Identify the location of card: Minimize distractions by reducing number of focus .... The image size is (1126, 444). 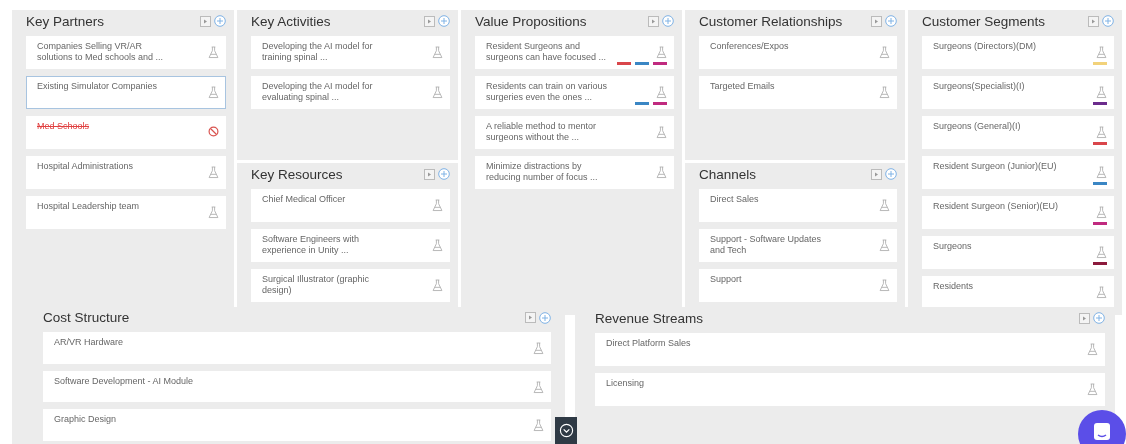
(574, 172).